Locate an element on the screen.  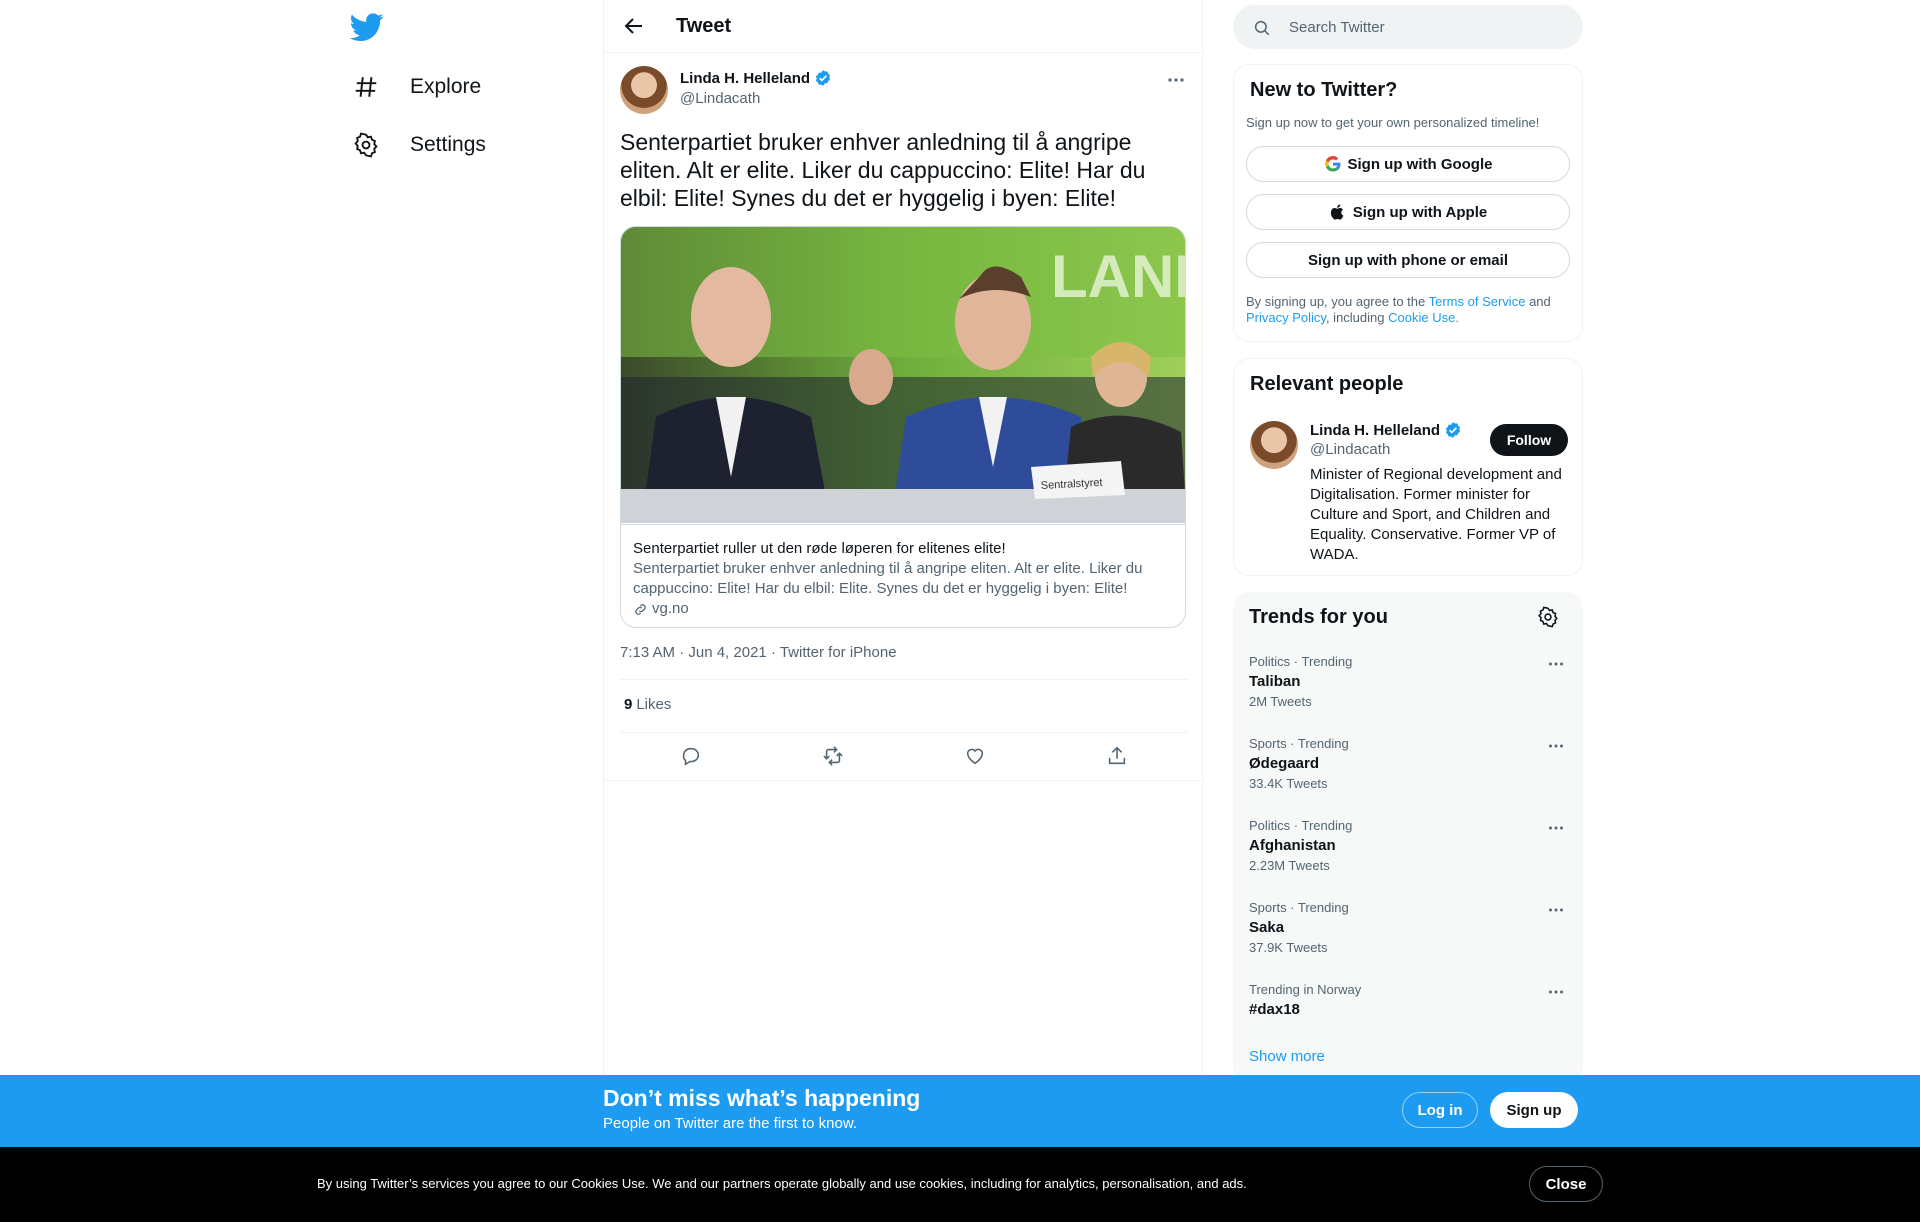
signup-apple-button: Sign up with Apple is located at coordinates (1408, 212).